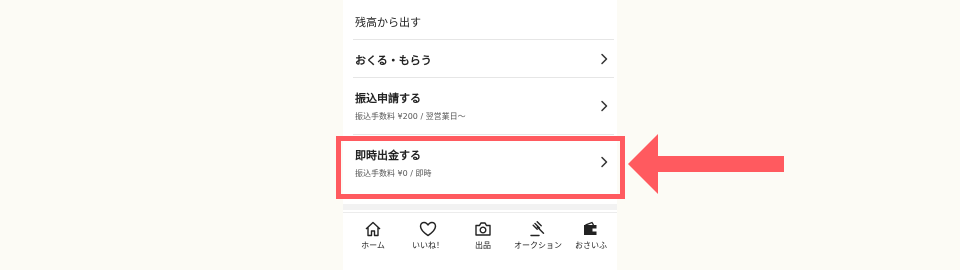  Describe the element at coordinates (388, 98) in the screenshot. I see `transfer-request-label: 振込申請する` at that location.